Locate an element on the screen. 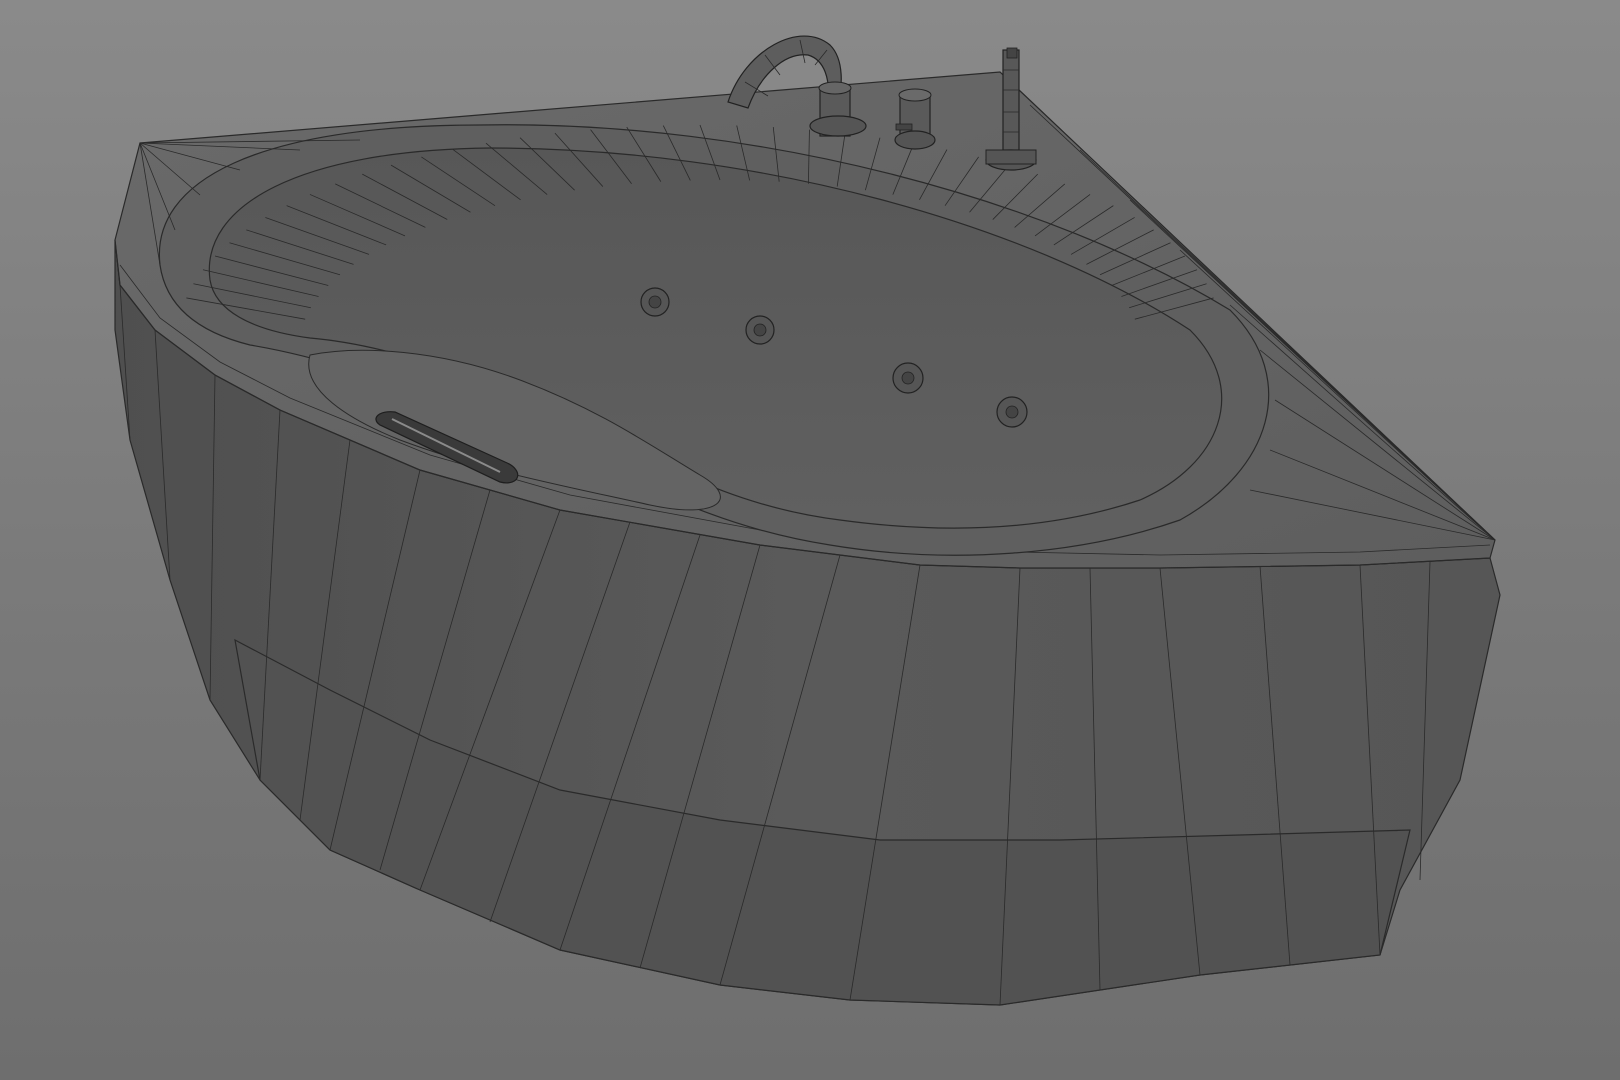 The height and width of the screenshot is (1080, 1620). mixer-knob is located at coordinates (915, 119).